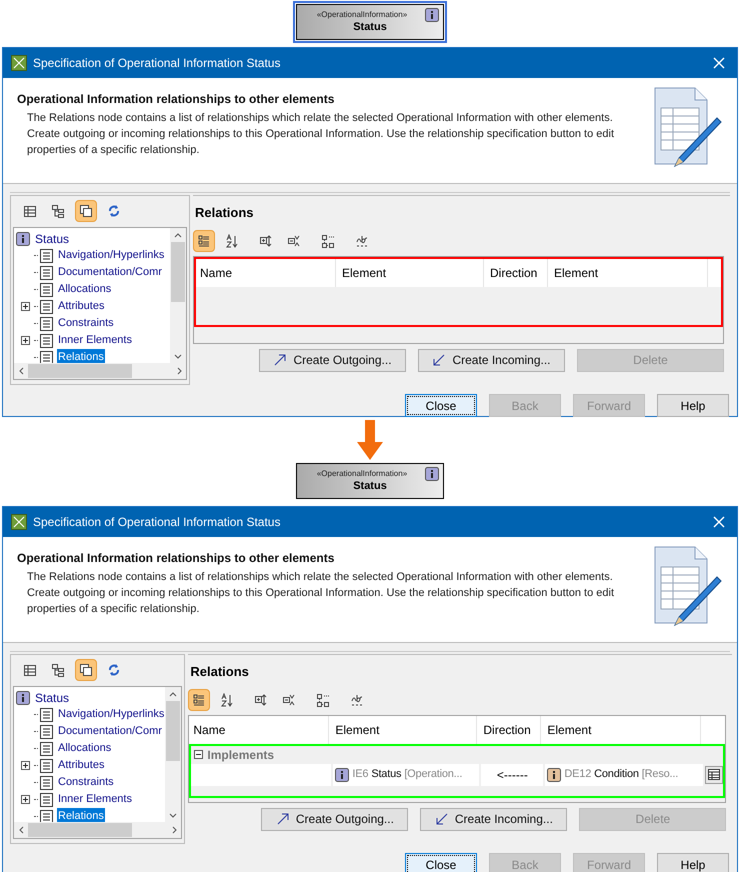 The width and height of the screenshot is (740, 872). What do you see at coordinates (240, 755) in the screenshot?
I see `group-label: Implements` at bounding box center [240, 755].